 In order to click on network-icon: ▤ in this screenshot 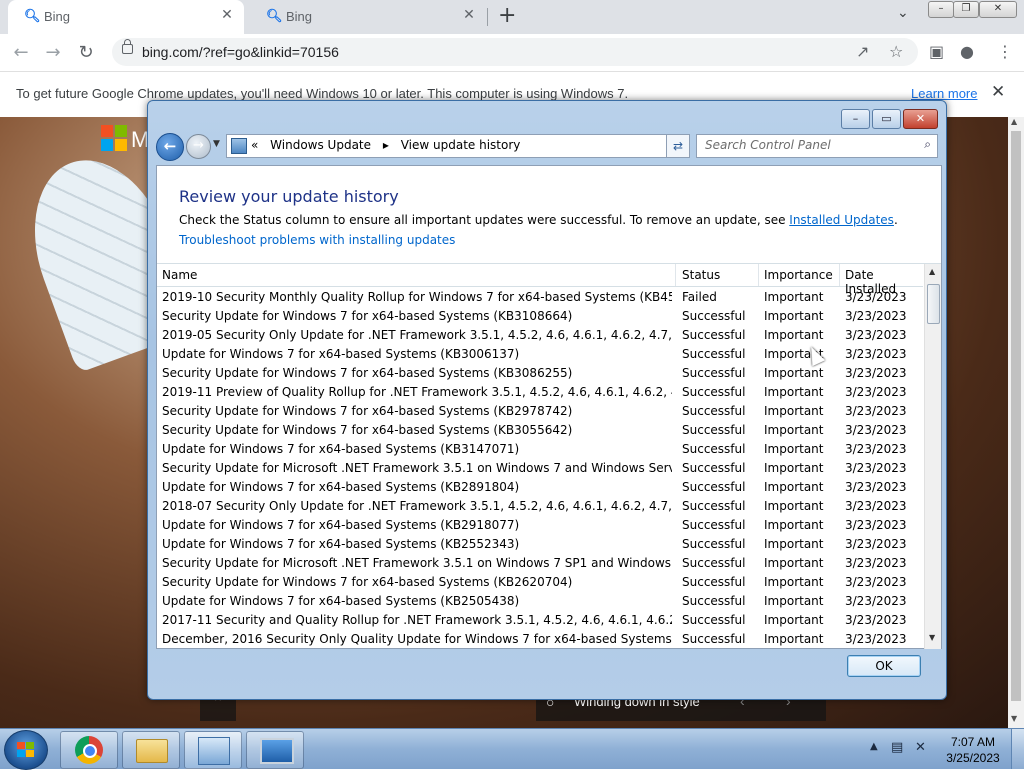, I will do `click(897, 747)`.